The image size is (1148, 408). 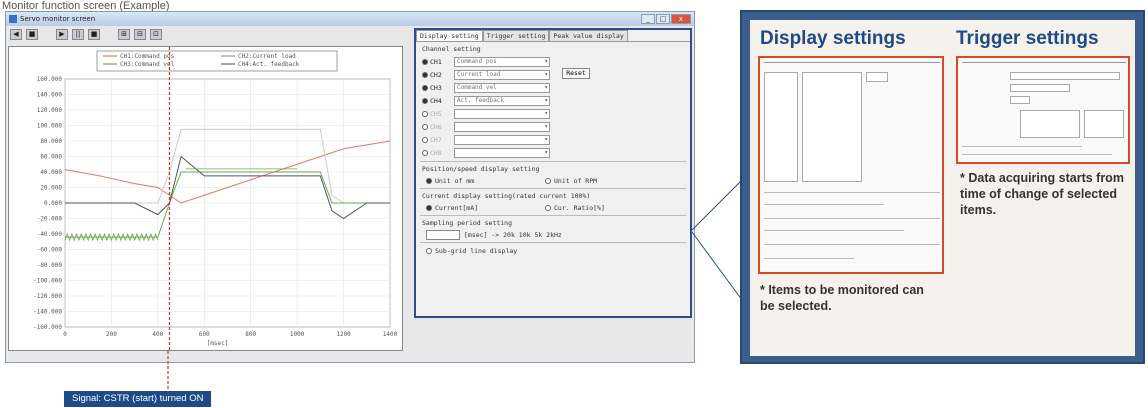 What do you see at coordinates (168, 371) in the screenshot?
I see `trigger-line-extension` at bounding box center [168, 371].